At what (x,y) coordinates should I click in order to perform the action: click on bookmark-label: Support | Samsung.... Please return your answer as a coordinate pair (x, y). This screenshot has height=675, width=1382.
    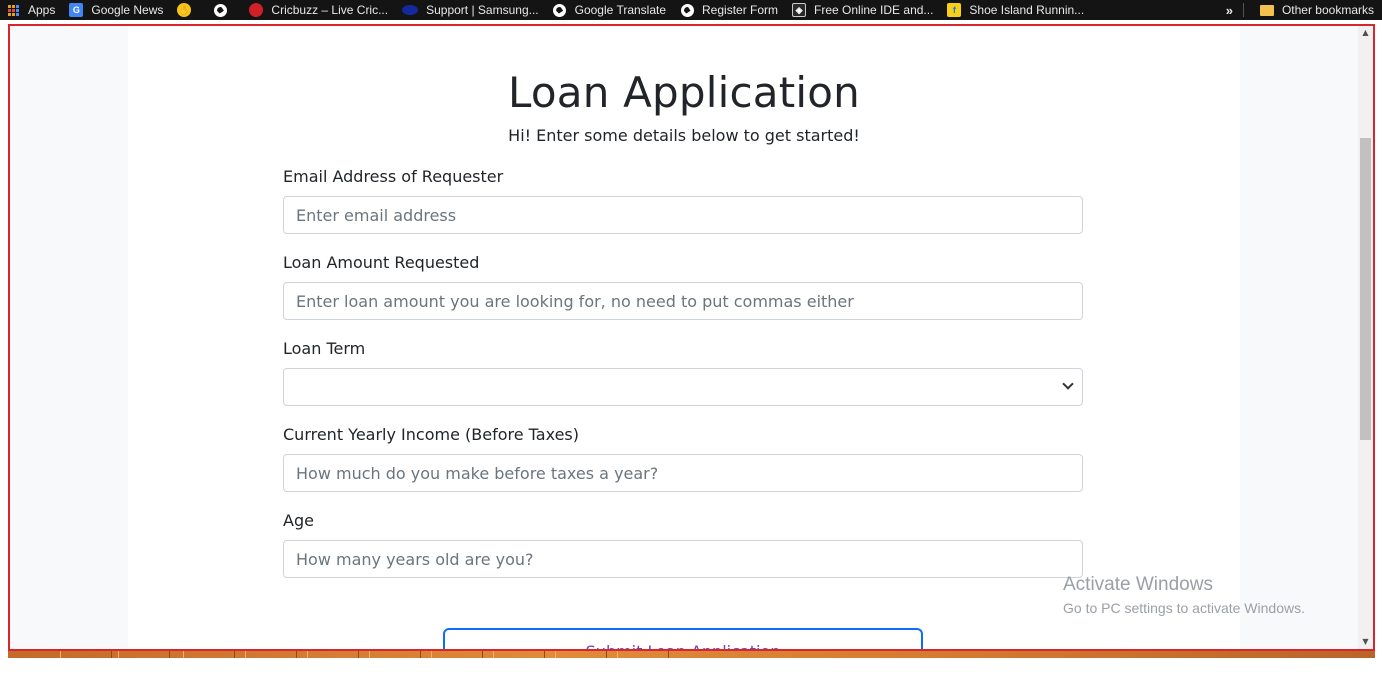
    Looking at the image, I should click on (482, 10).